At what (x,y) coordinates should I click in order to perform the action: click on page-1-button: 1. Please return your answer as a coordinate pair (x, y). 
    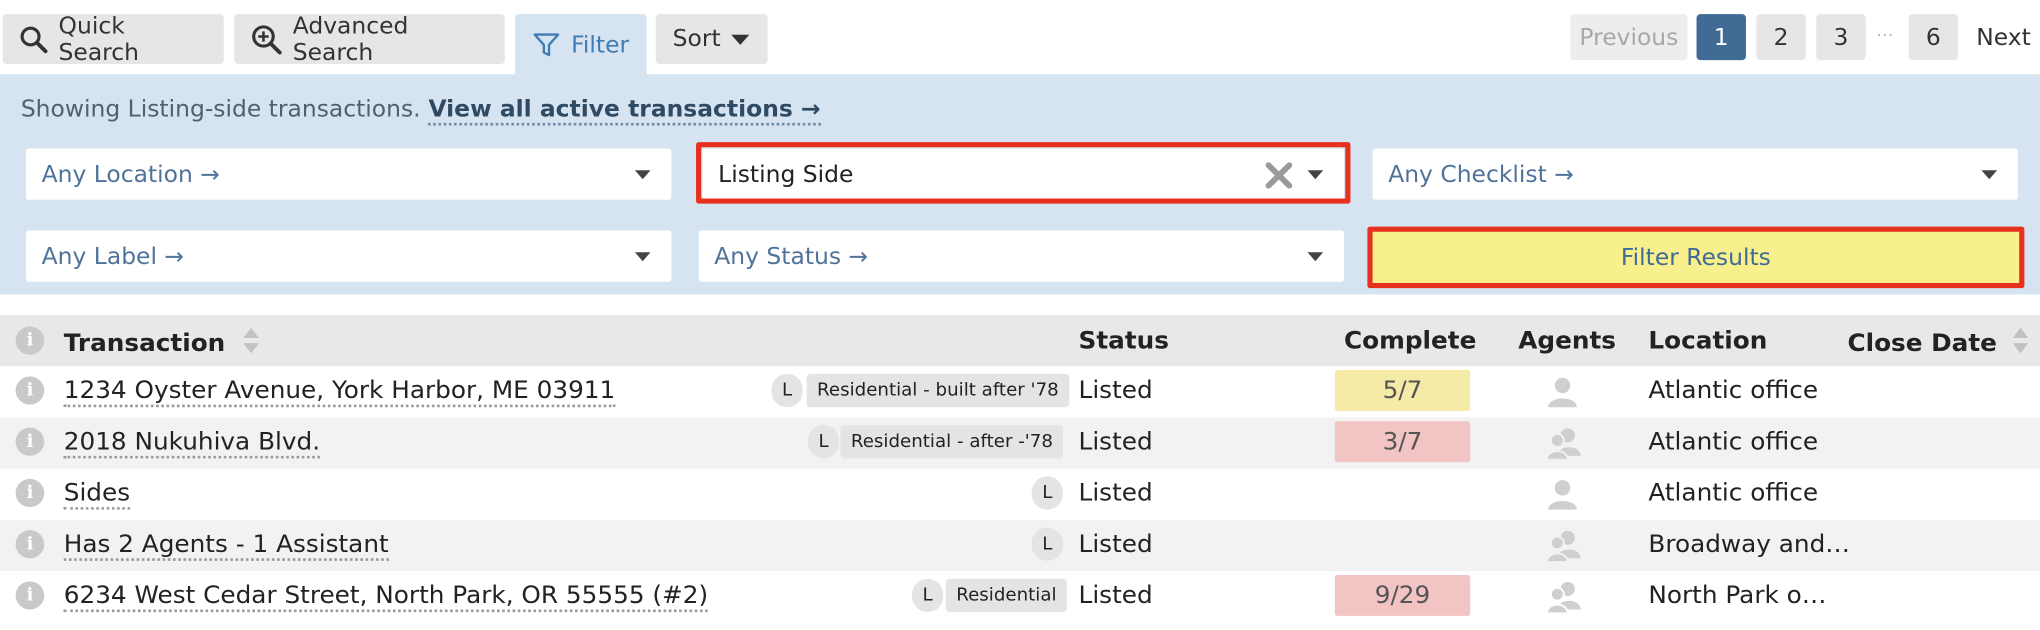
    Looking at the image, I should click on (1721, 37).